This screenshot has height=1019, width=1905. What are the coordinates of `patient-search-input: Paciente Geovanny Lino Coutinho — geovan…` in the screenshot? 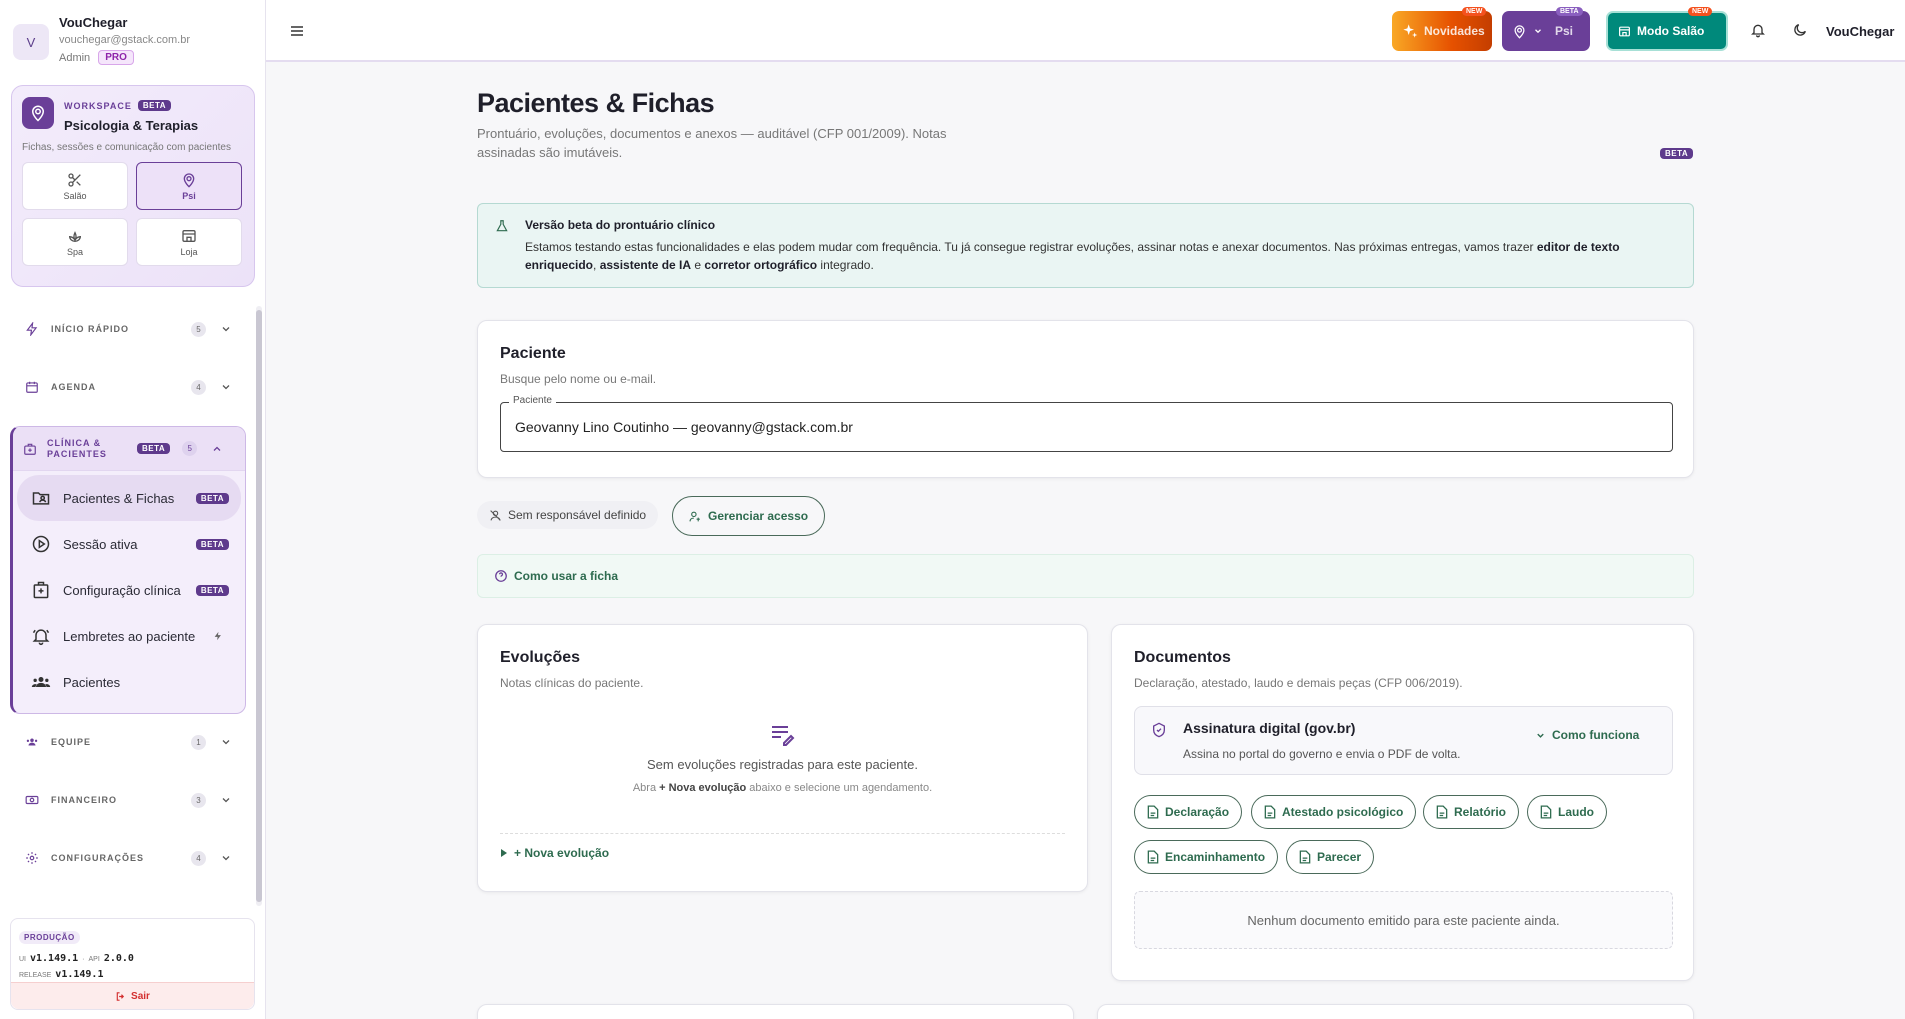 It's located at (1086, 423).